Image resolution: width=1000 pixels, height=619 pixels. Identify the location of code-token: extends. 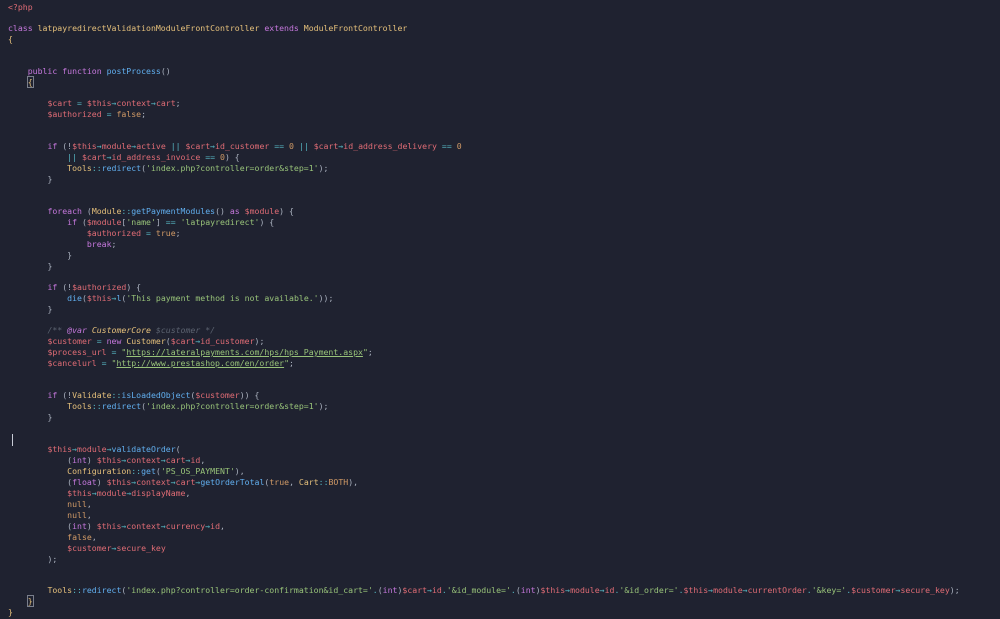
(281, 28).